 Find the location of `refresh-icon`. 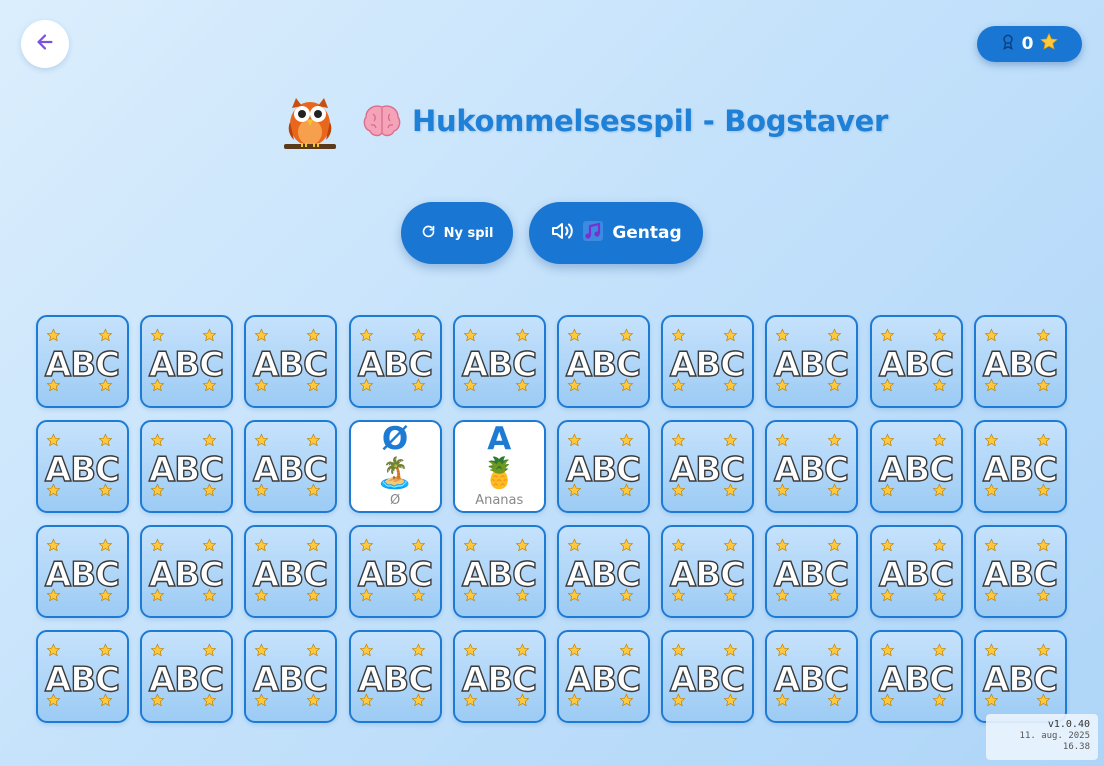

refresh-icon is located at coordinates (428, 233).